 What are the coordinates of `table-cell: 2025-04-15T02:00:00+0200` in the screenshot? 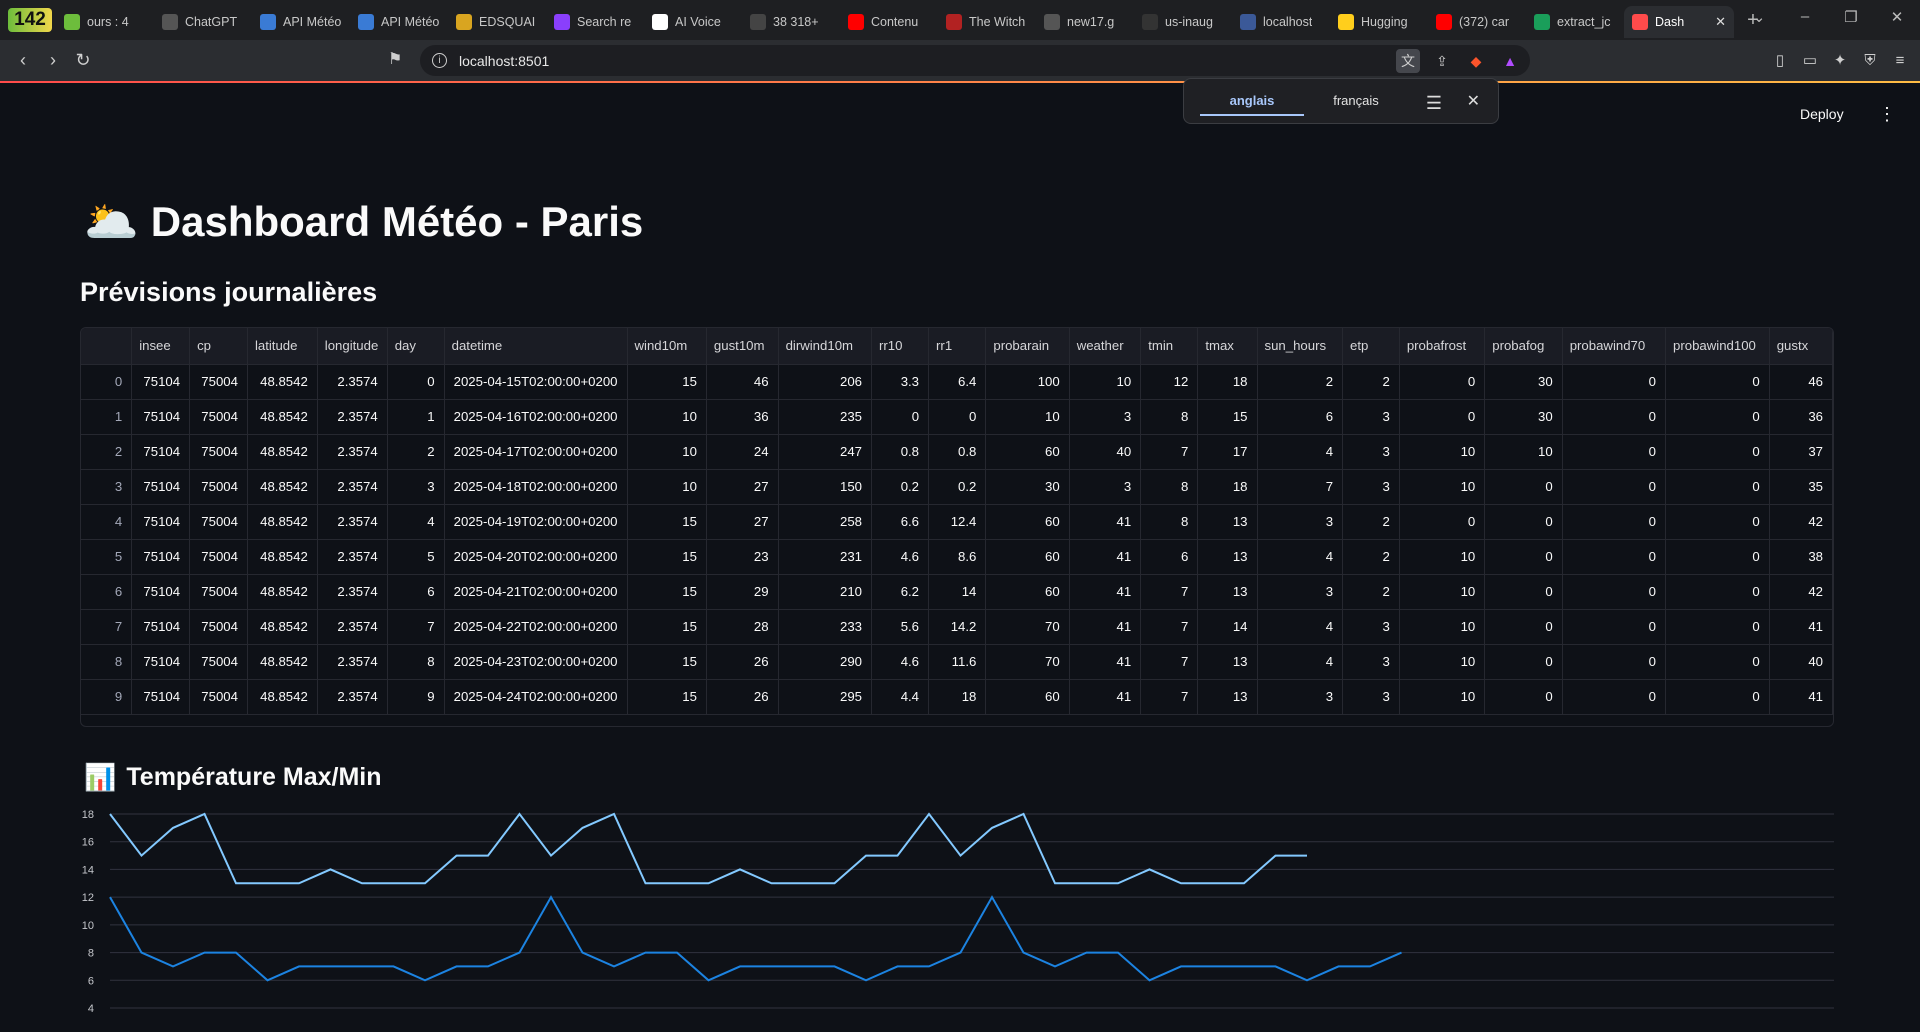 It's located at (536, 382).